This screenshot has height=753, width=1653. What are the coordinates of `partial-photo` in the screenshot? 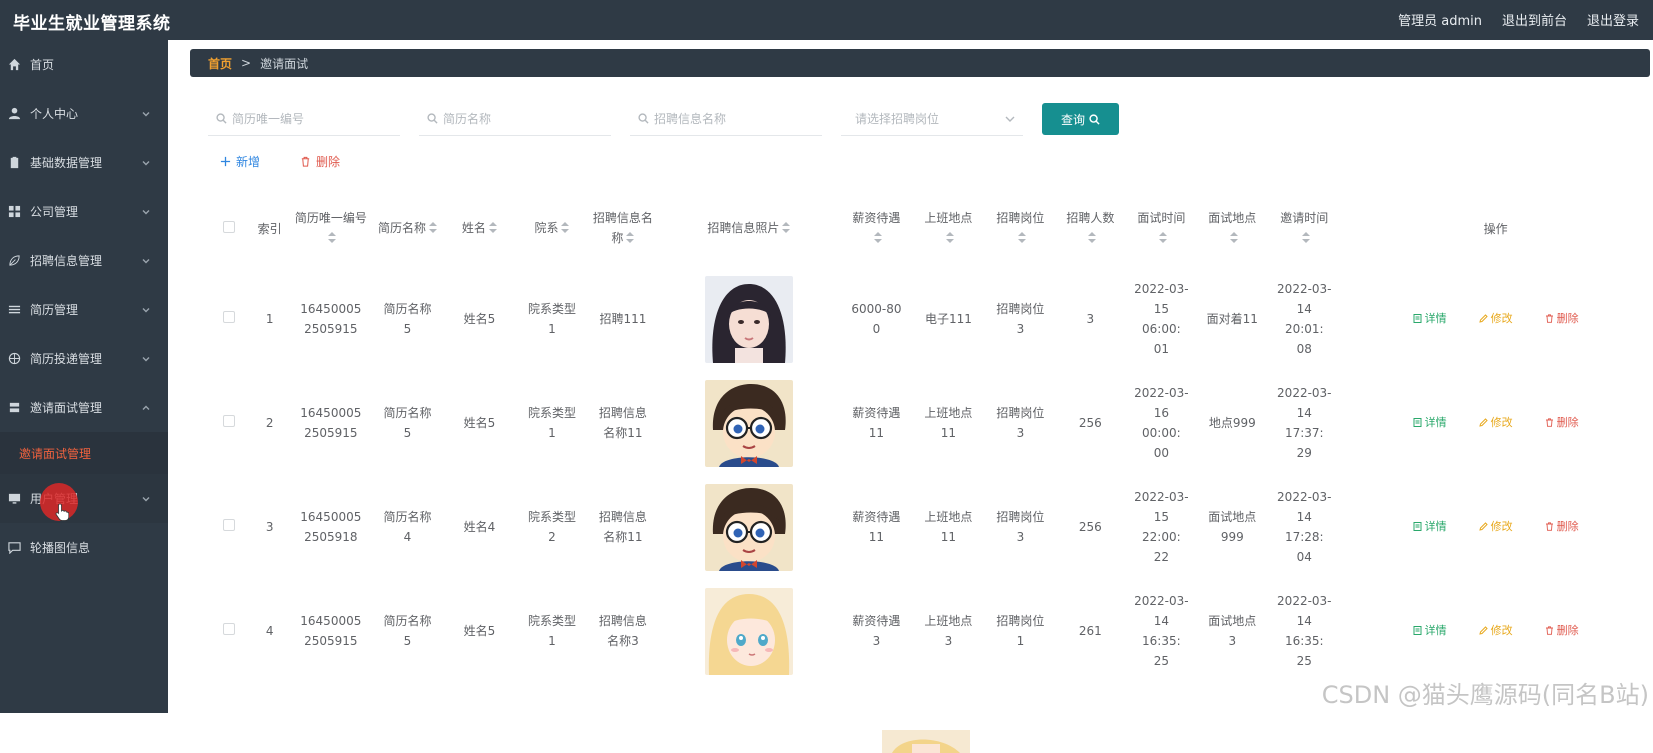 It's located at (926, 741).